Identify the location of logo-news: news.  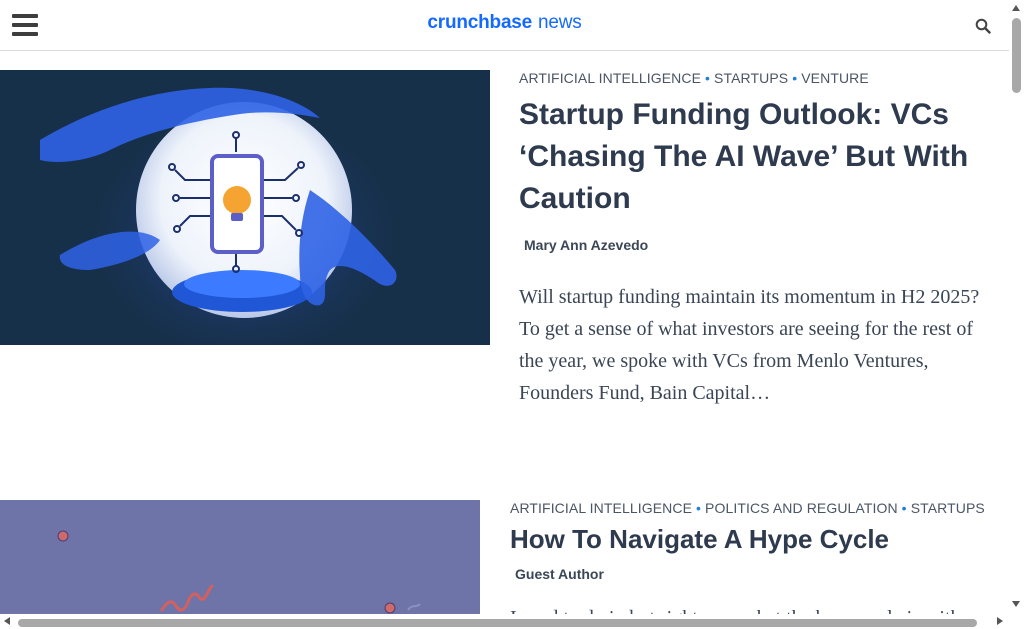
(560, 22).